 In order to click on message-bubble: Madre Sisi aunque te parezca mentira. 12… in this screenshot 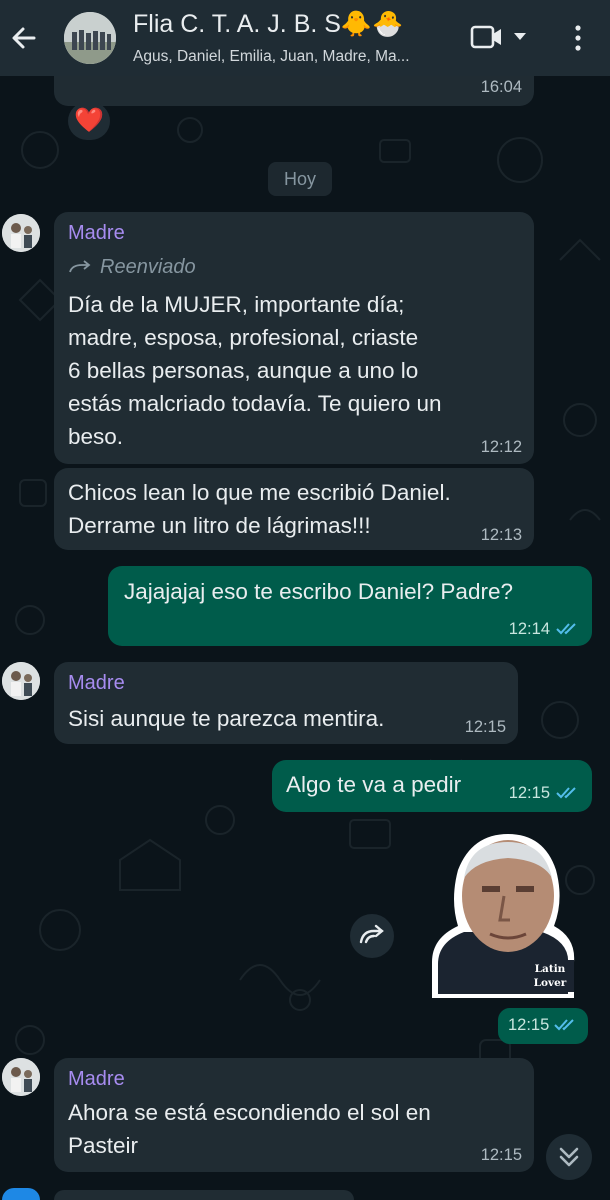, I will do `click(286, 703)`.